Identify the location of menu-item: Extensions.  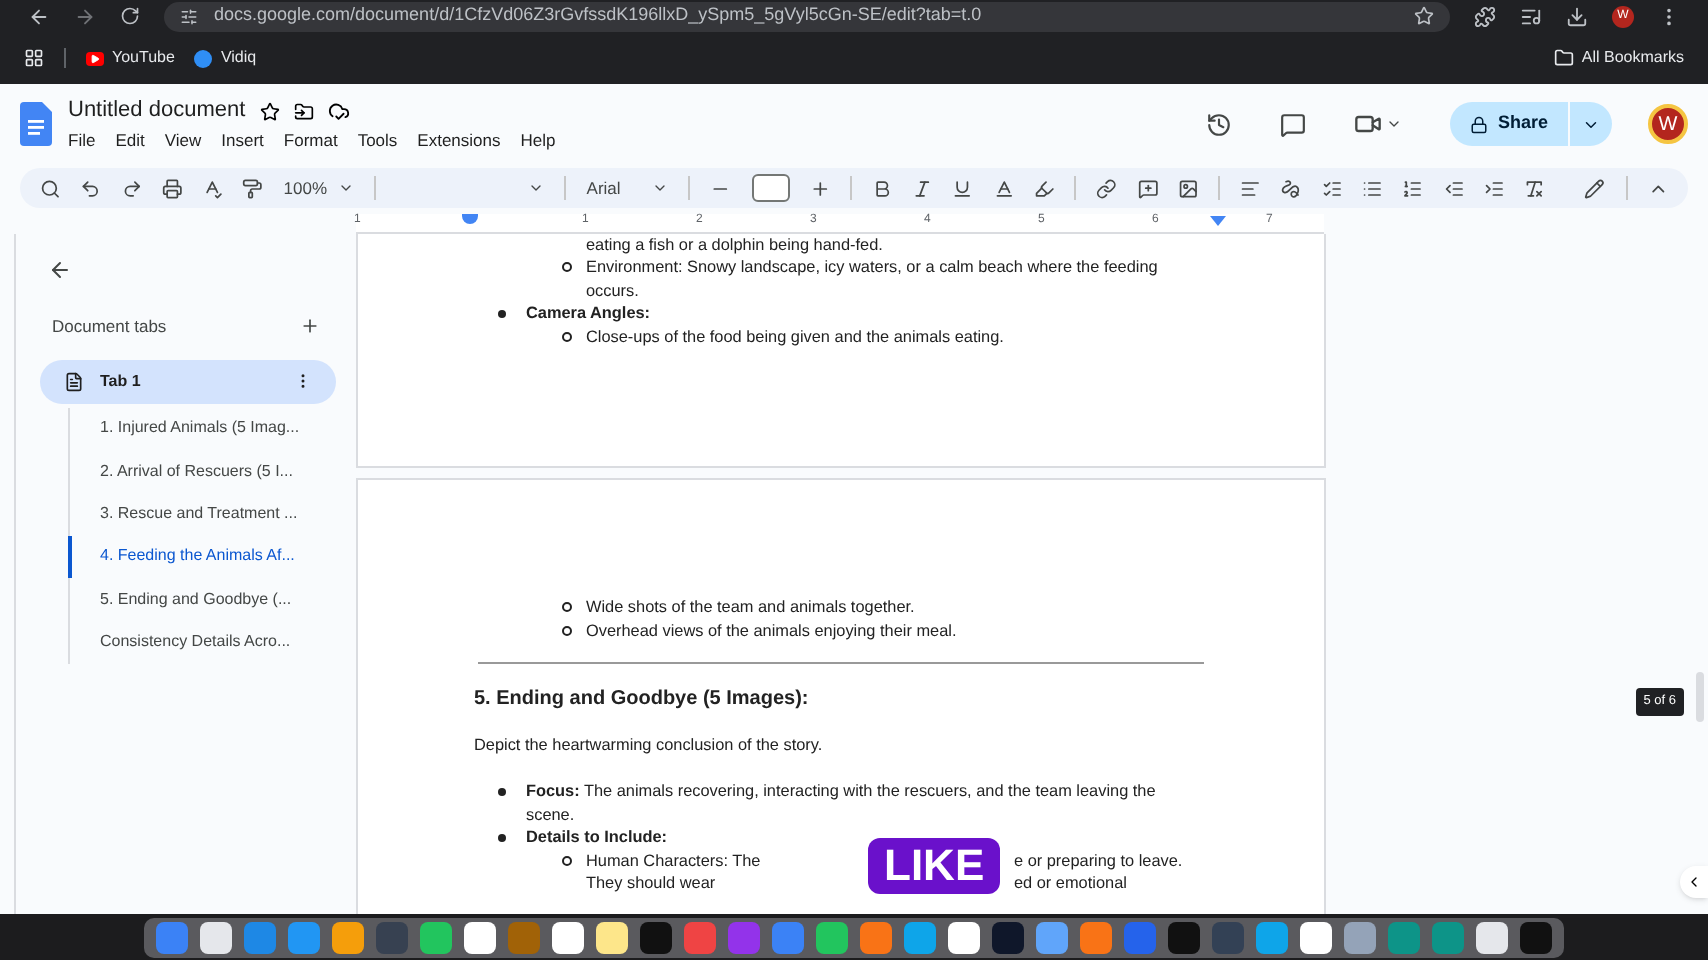
(459, 140).